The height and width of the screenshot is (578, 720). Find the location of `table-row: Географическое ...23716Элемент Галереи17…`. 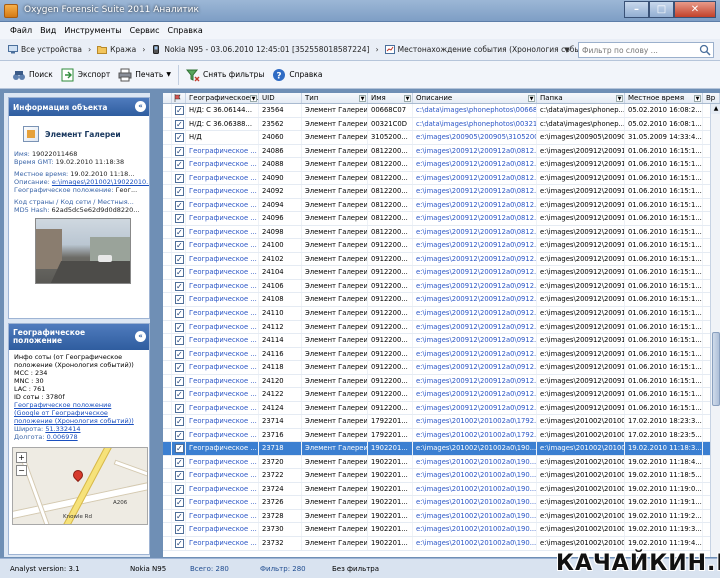

table-row: Географическое ...23716Элемент Галереи17… is located at coordinates (436, 435).